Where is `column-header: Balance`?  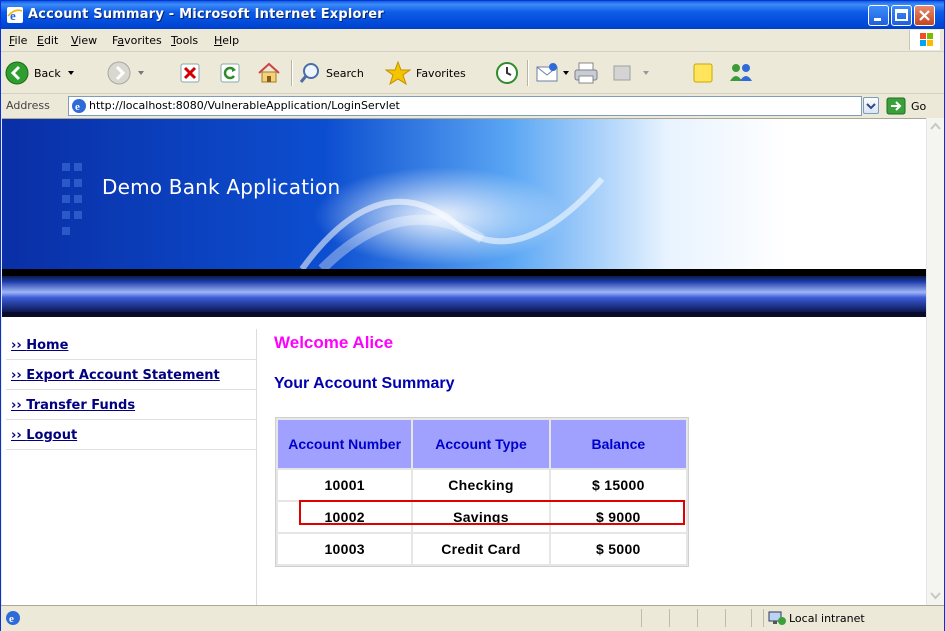 column-header: Balance is located at coordinates (618, 444).